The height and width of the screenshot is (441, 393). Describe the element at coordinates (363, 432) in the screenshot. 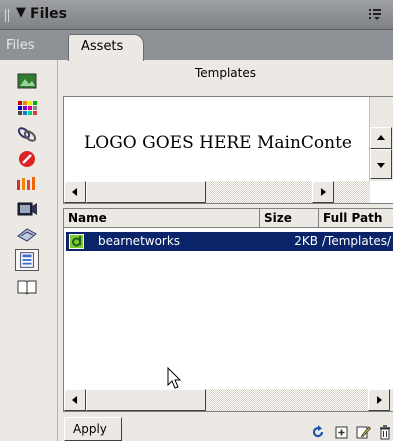

I see `edit-icon` at that location.